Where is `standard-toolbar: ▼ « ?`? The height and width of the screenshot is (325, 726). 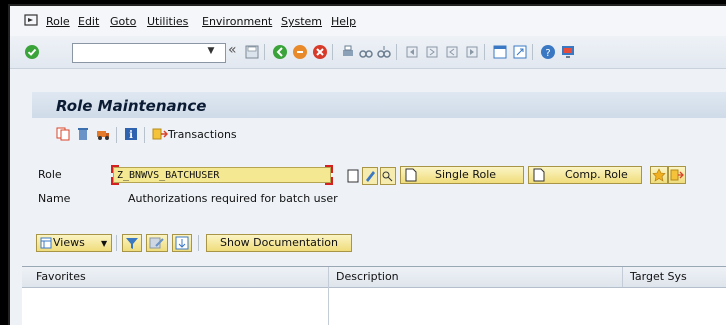 standard-toolbar: ▼ « ? is located at coordinates (368, 52).